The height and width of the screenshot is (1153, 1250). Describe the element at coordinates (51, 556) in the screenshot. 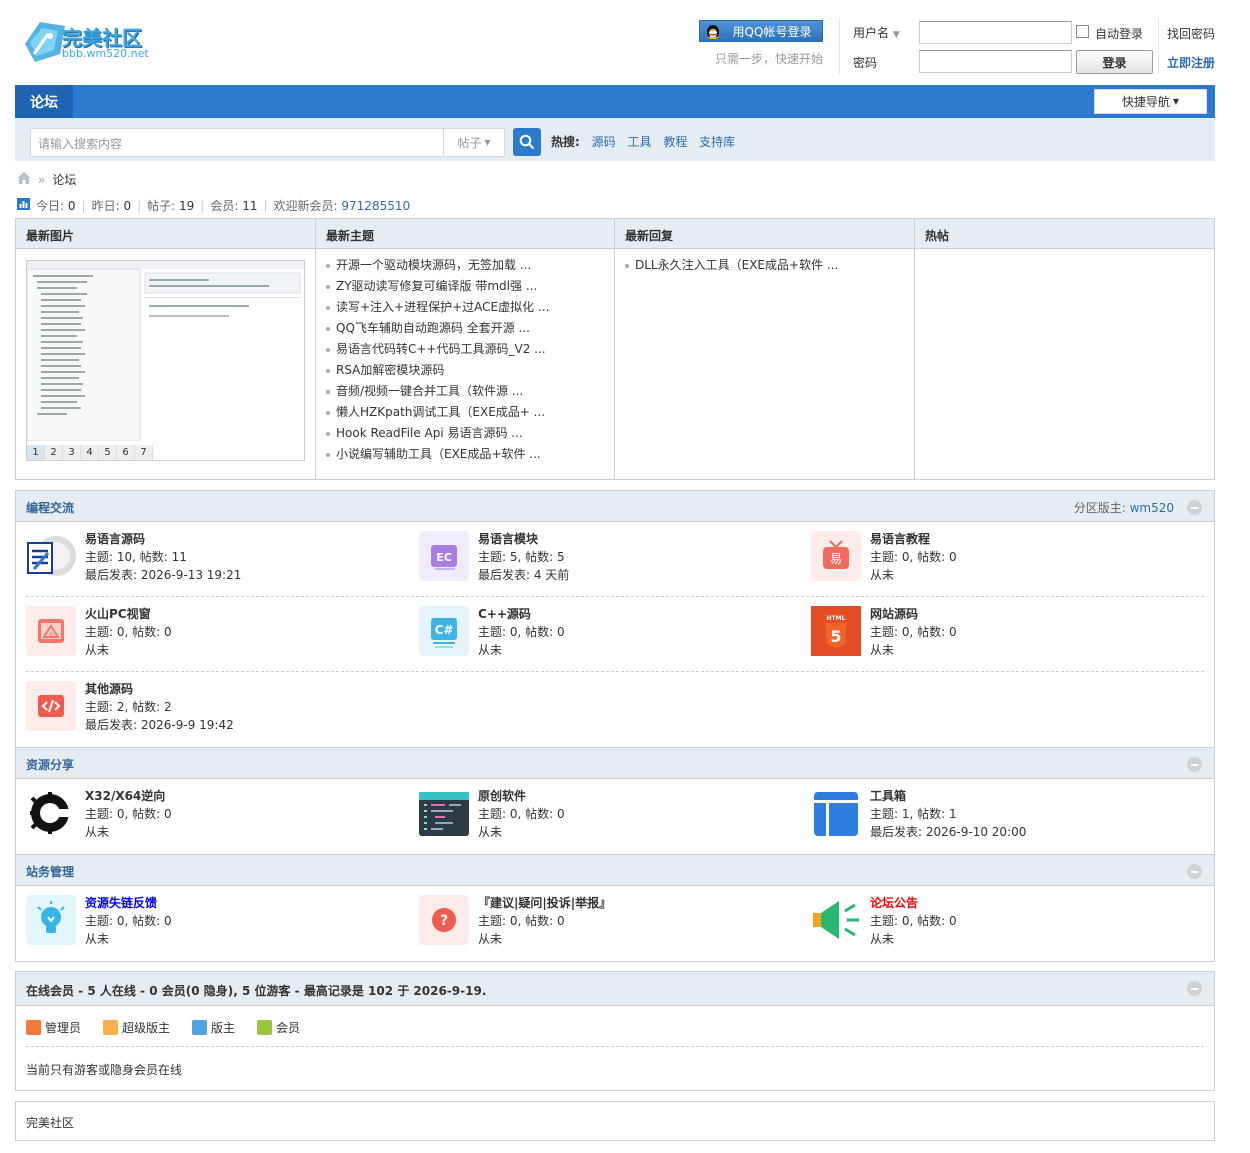

I see `e-lang-source-icon` at that location.